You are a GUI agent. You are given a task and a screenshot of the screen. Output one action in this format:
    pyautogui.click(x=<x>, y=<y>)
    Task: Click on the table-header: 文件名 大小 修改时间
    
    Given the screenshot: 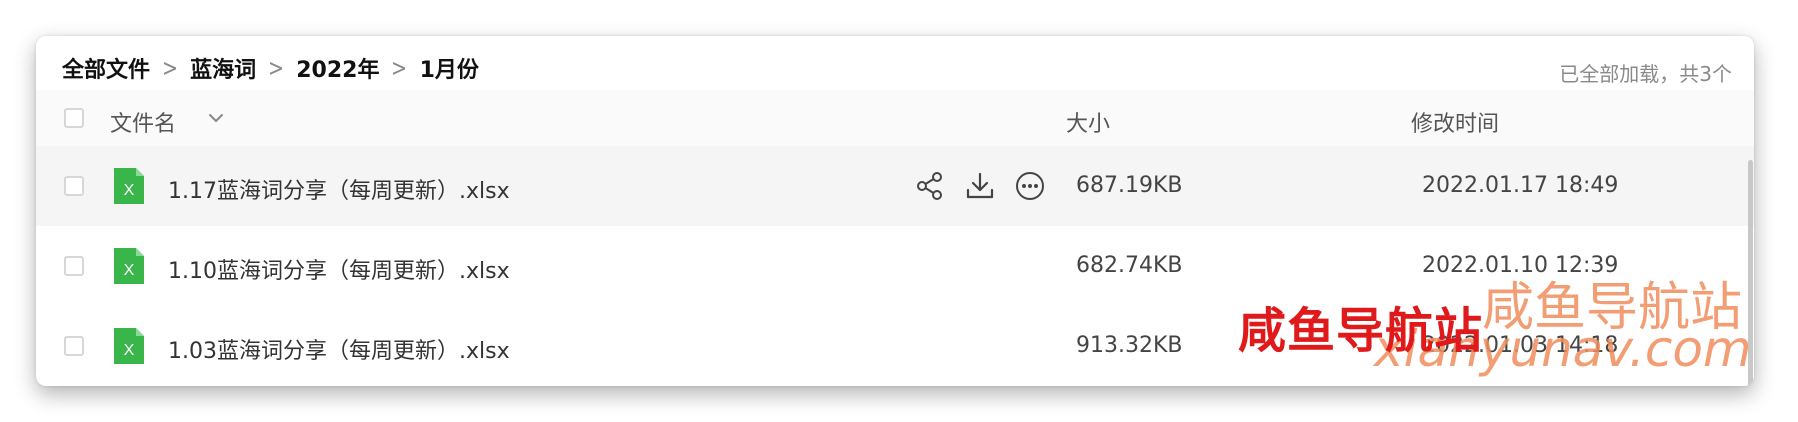 What is the action you would take?
    pyautogui.click(x=895, y=118)
    